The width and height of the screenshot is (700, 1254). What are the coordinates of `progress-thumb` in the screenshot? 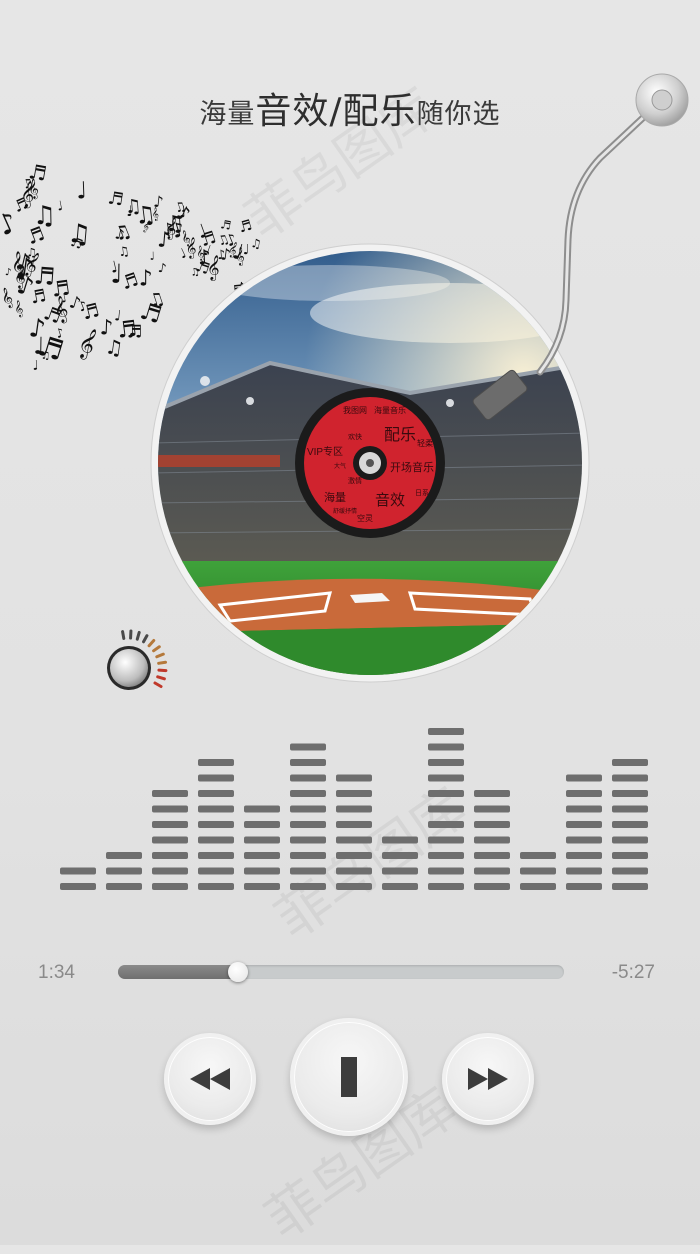 It's located at (238, 972).